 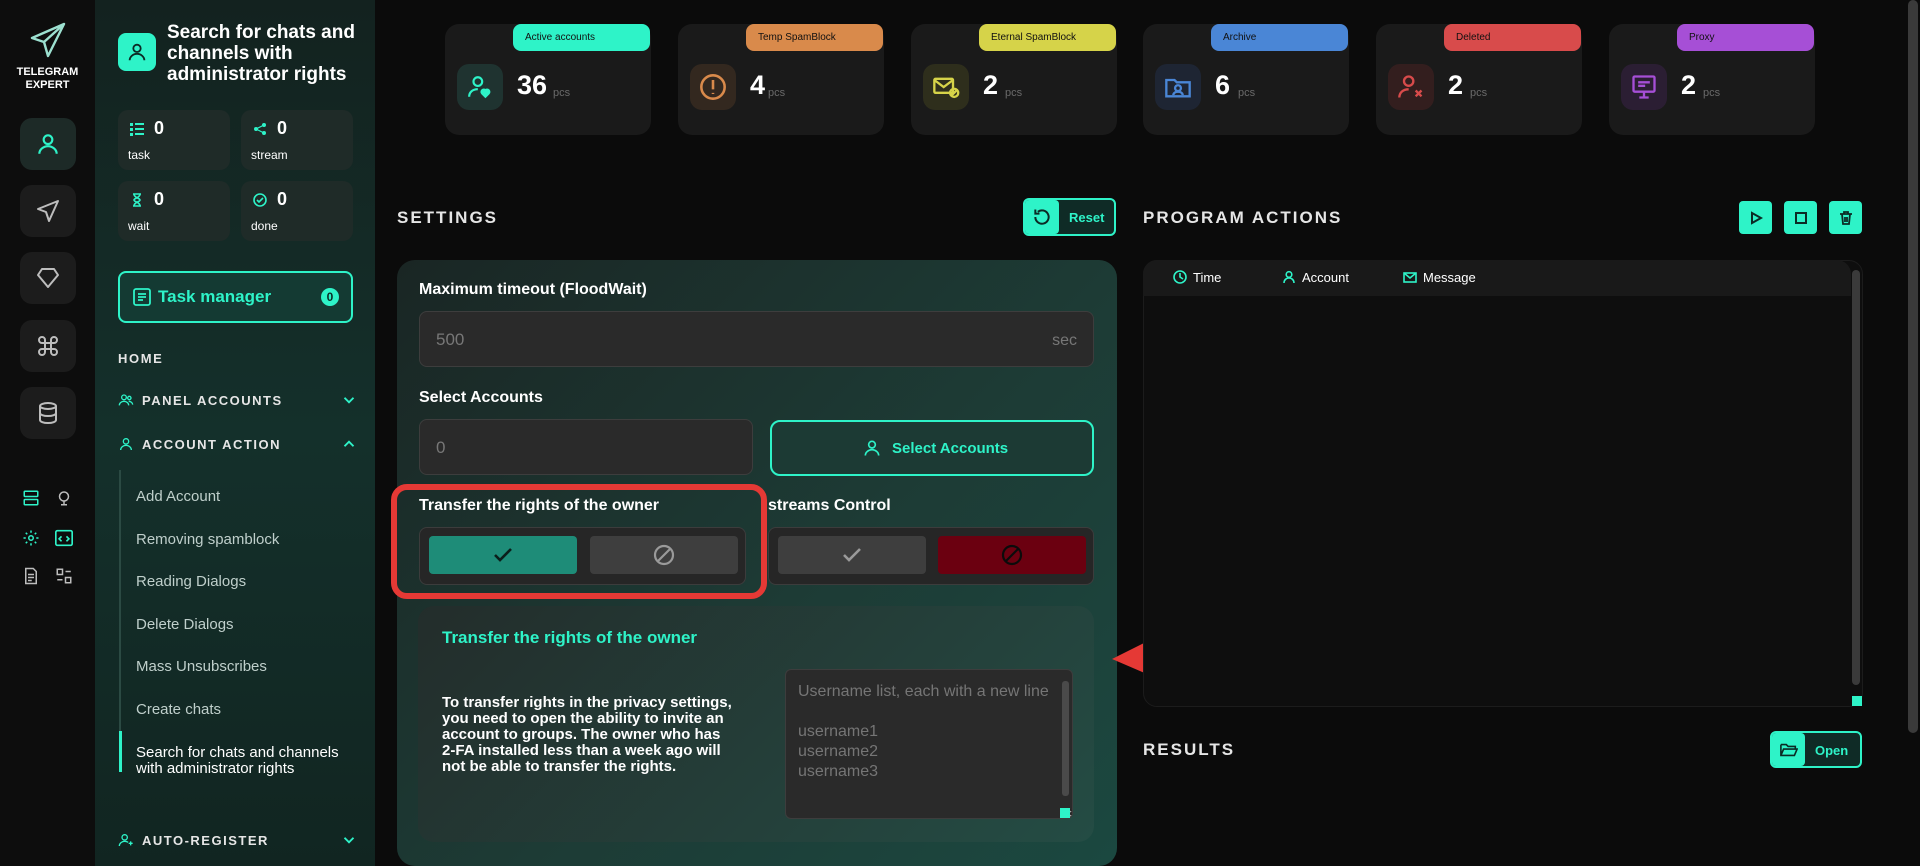 What do you see at coordinates (1207, 277) in the screenshot?
I see `log-column-time-label: Time` at bounding box center [1207, 277].